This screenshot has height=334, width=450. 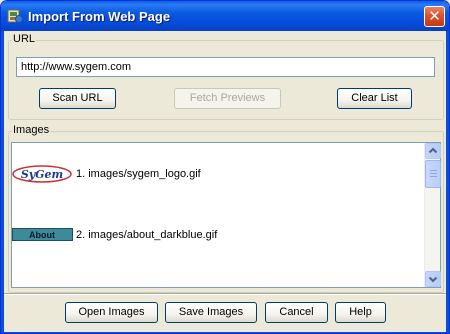 I want to click on chevron-up-icon, so click(x=433, y=150).